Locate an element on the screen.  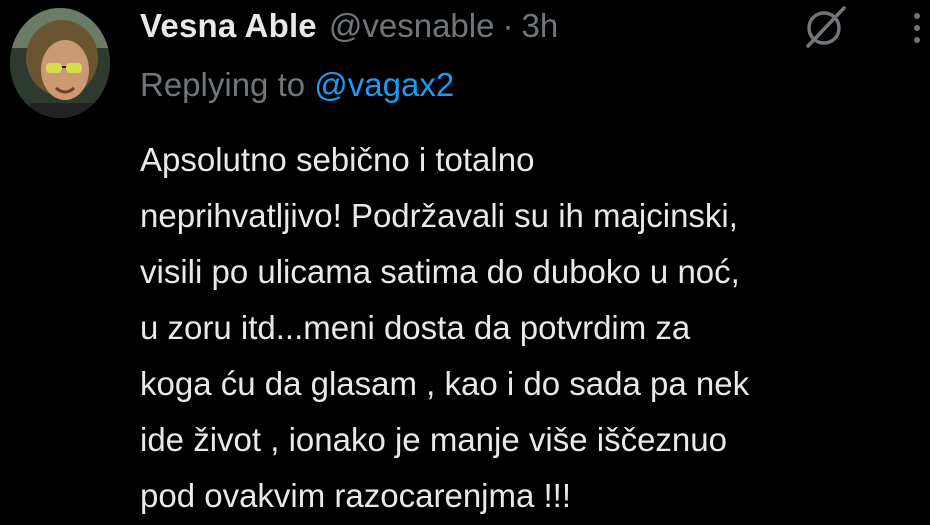
replying-to-link: @vagax2 is located at coordinates (384, 84).